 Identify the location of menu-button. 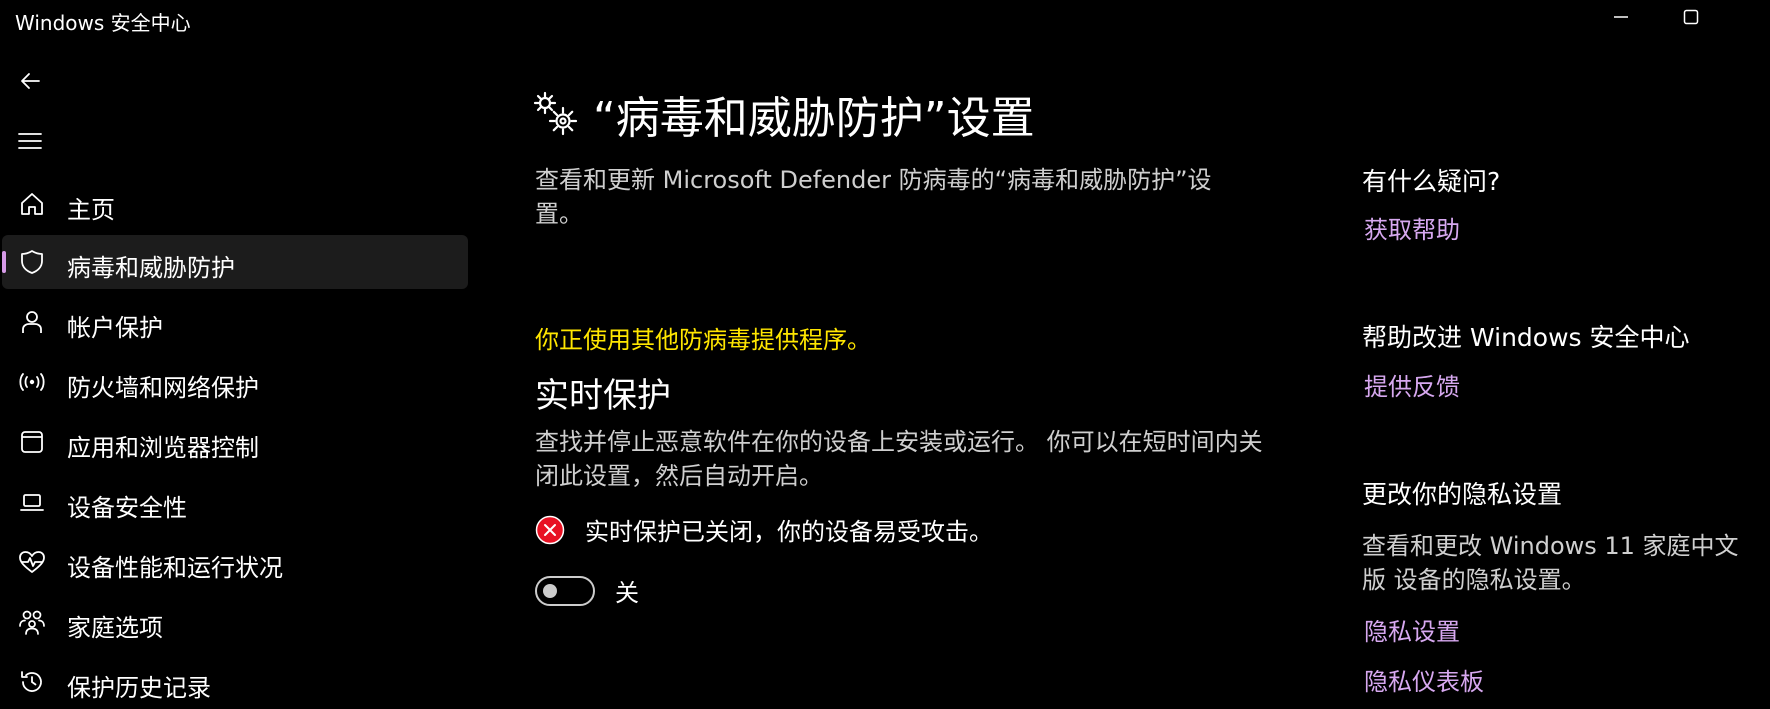
(30, 141).